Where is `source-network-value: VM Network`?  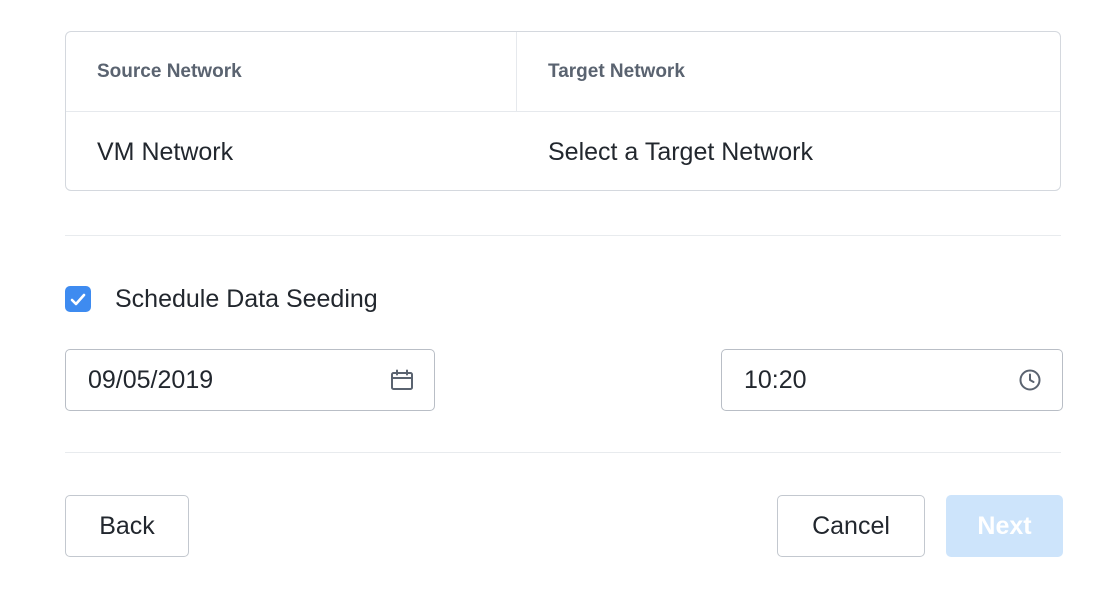 source-network-value: VM Network is located at coordinates (165, 151).